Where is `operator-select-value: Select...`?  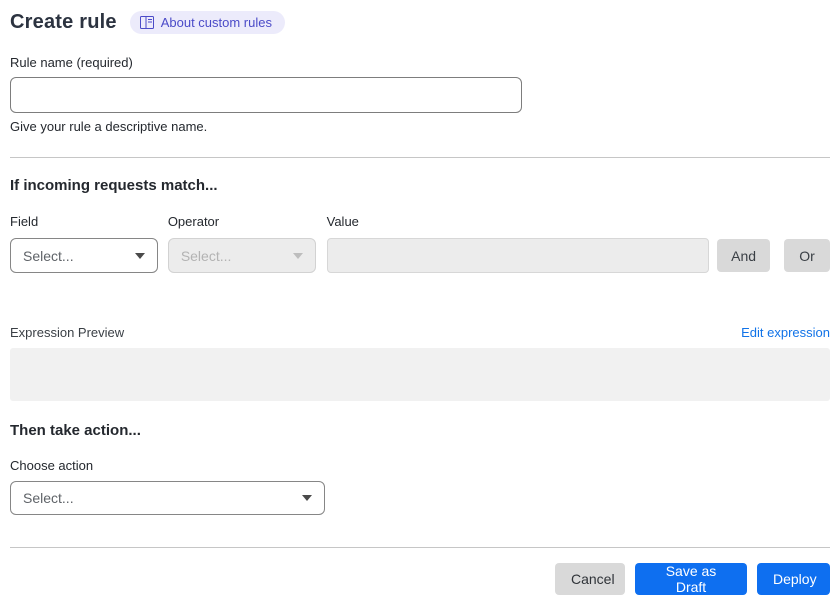
operator-select-value: Select... is located at coordinates (206, 255).